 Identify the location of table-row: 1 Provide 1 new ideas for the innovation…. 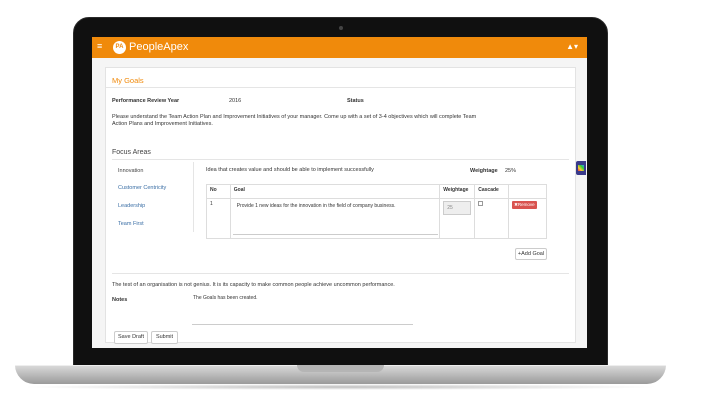
(376, 218).